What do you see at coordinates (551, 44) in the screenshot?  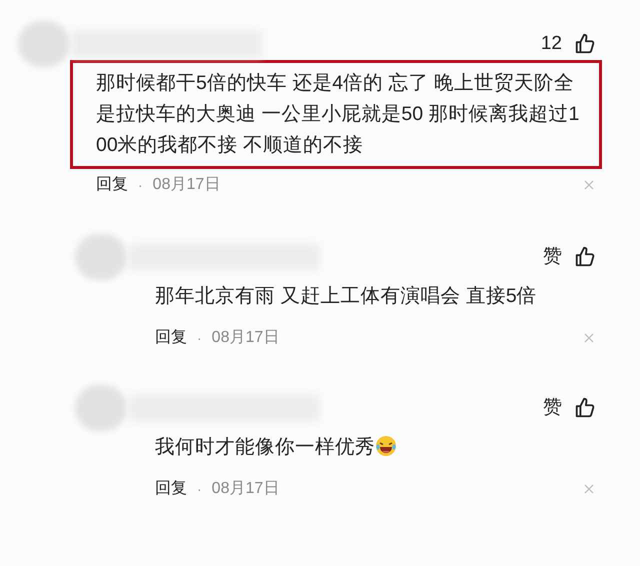 I see `like-count: 12` at bounding box center [551, 44].